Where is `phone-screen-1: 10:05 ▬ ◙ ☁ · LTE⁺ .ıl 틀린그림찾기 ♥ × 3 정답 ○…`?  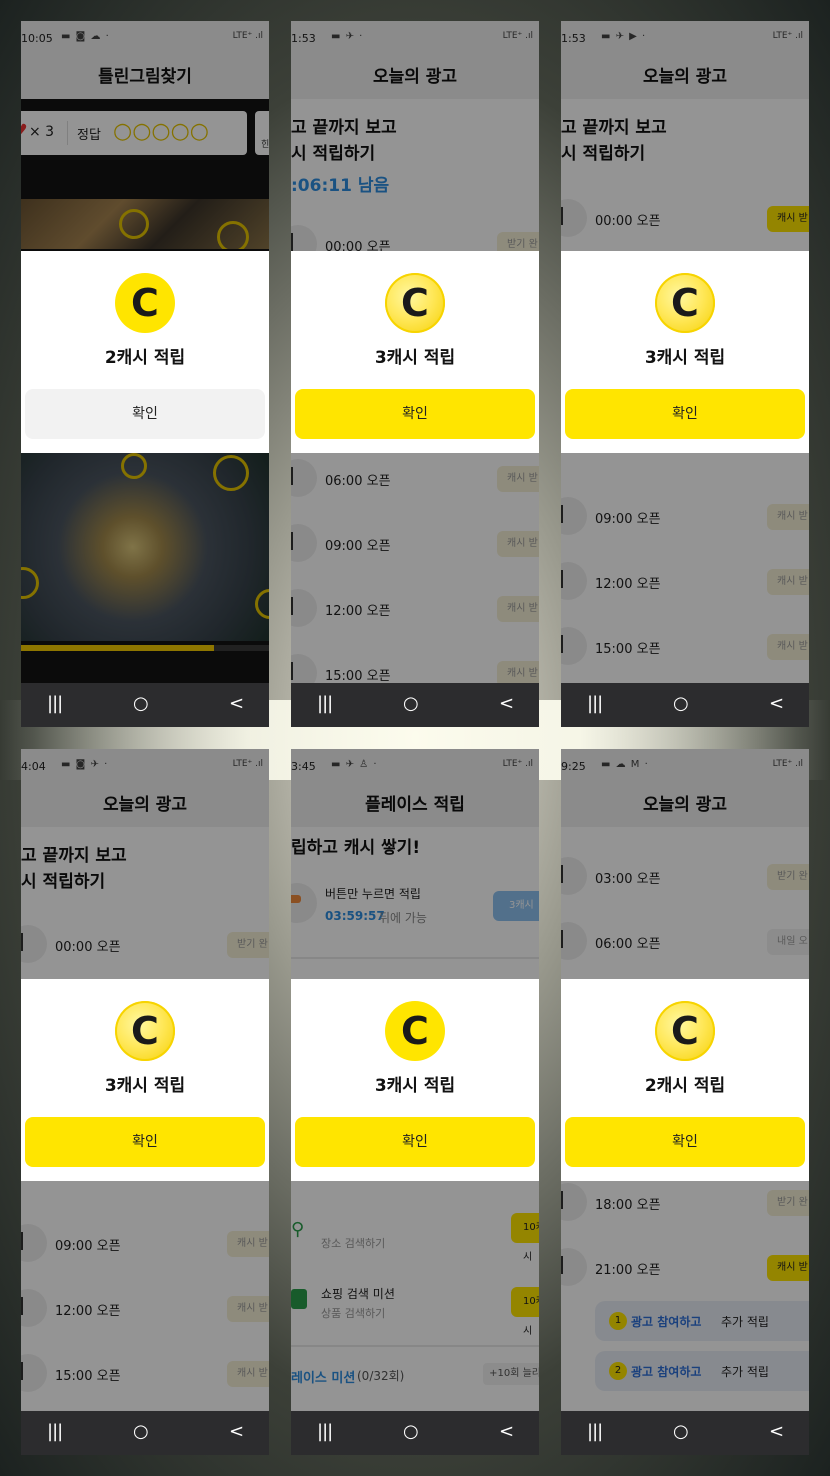
phone-screen-1: 10:05 ▬ ◙ ☁ · LTE⁺ .ıl 틀린그림찾기 ♥ × 3 정답 ○… is located at coordinates (145, 374).